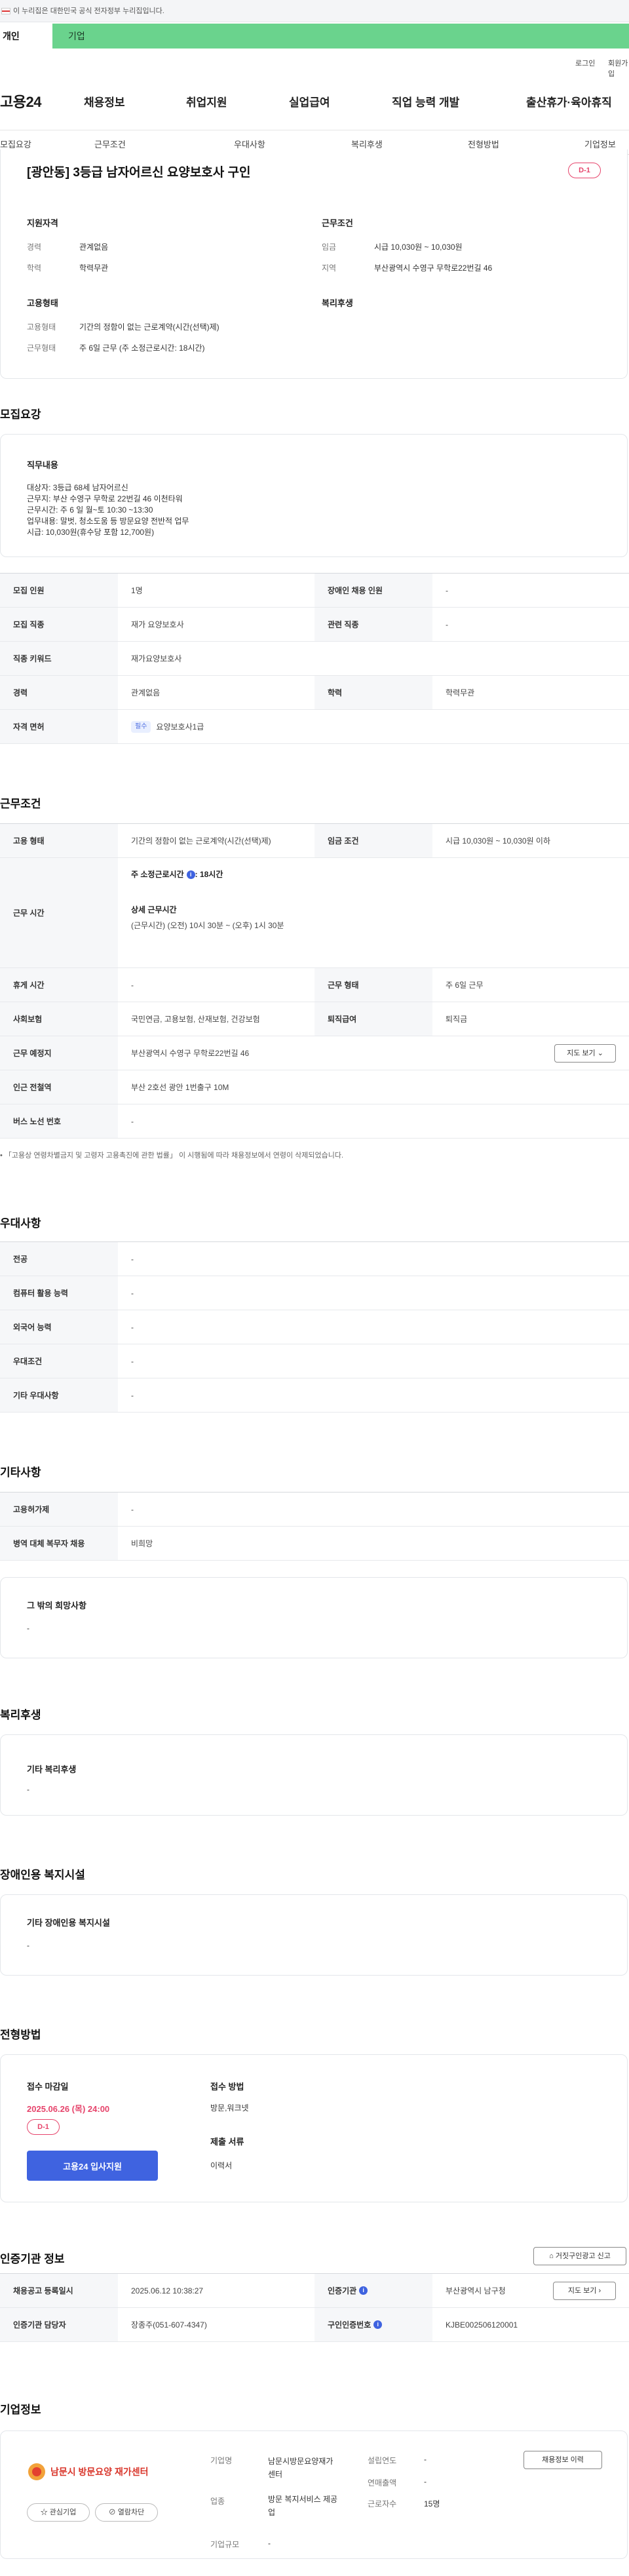 Image resolution: width=629 pixels, height=2576 pixels. I want to click on recruit-history-button: 채용정보 이력, so click(563, 2460).